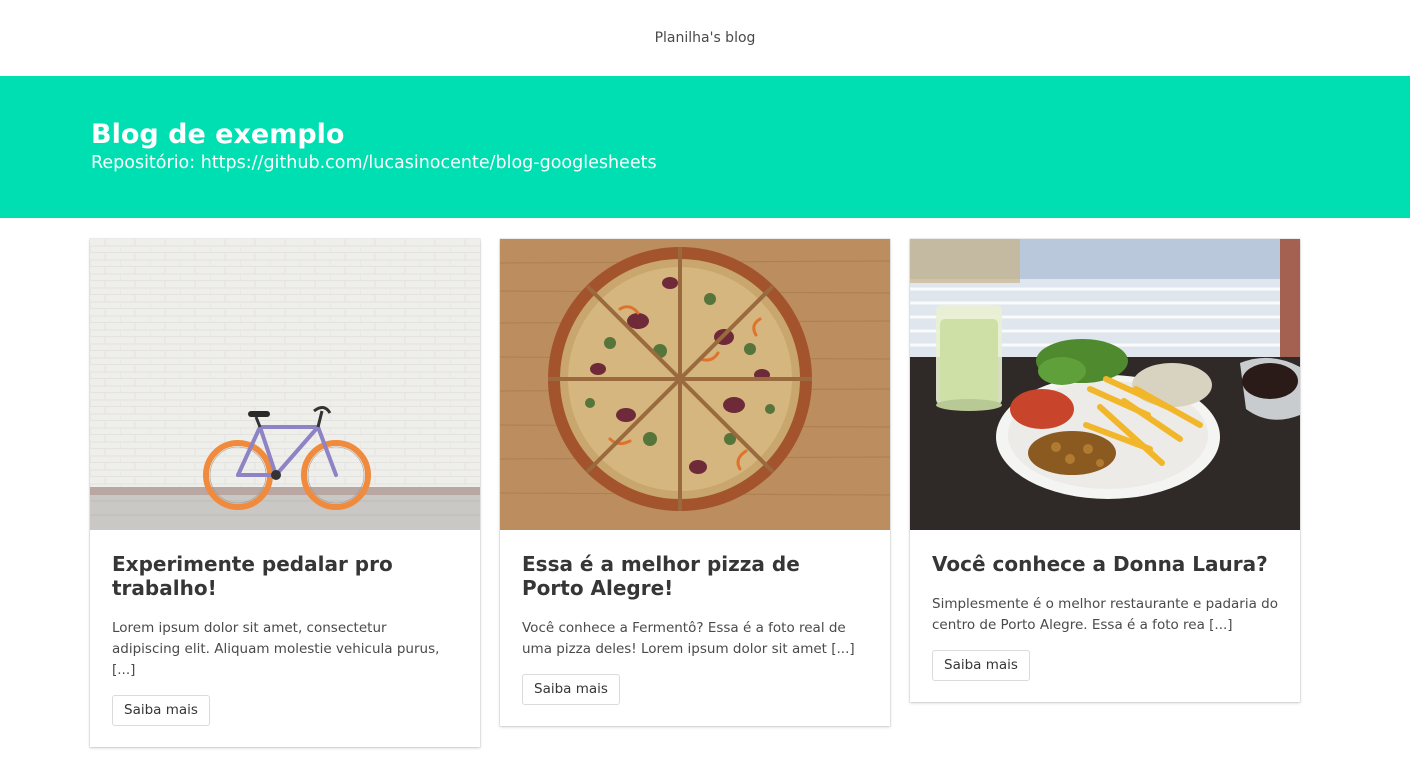 The height and width of the screenshot is (763, 1410). What do you see at coordinates (285, 576) in the screenshot?
I see `post-title: Experimente pedalar pro trabalho!` at bounding box center [285, 576].